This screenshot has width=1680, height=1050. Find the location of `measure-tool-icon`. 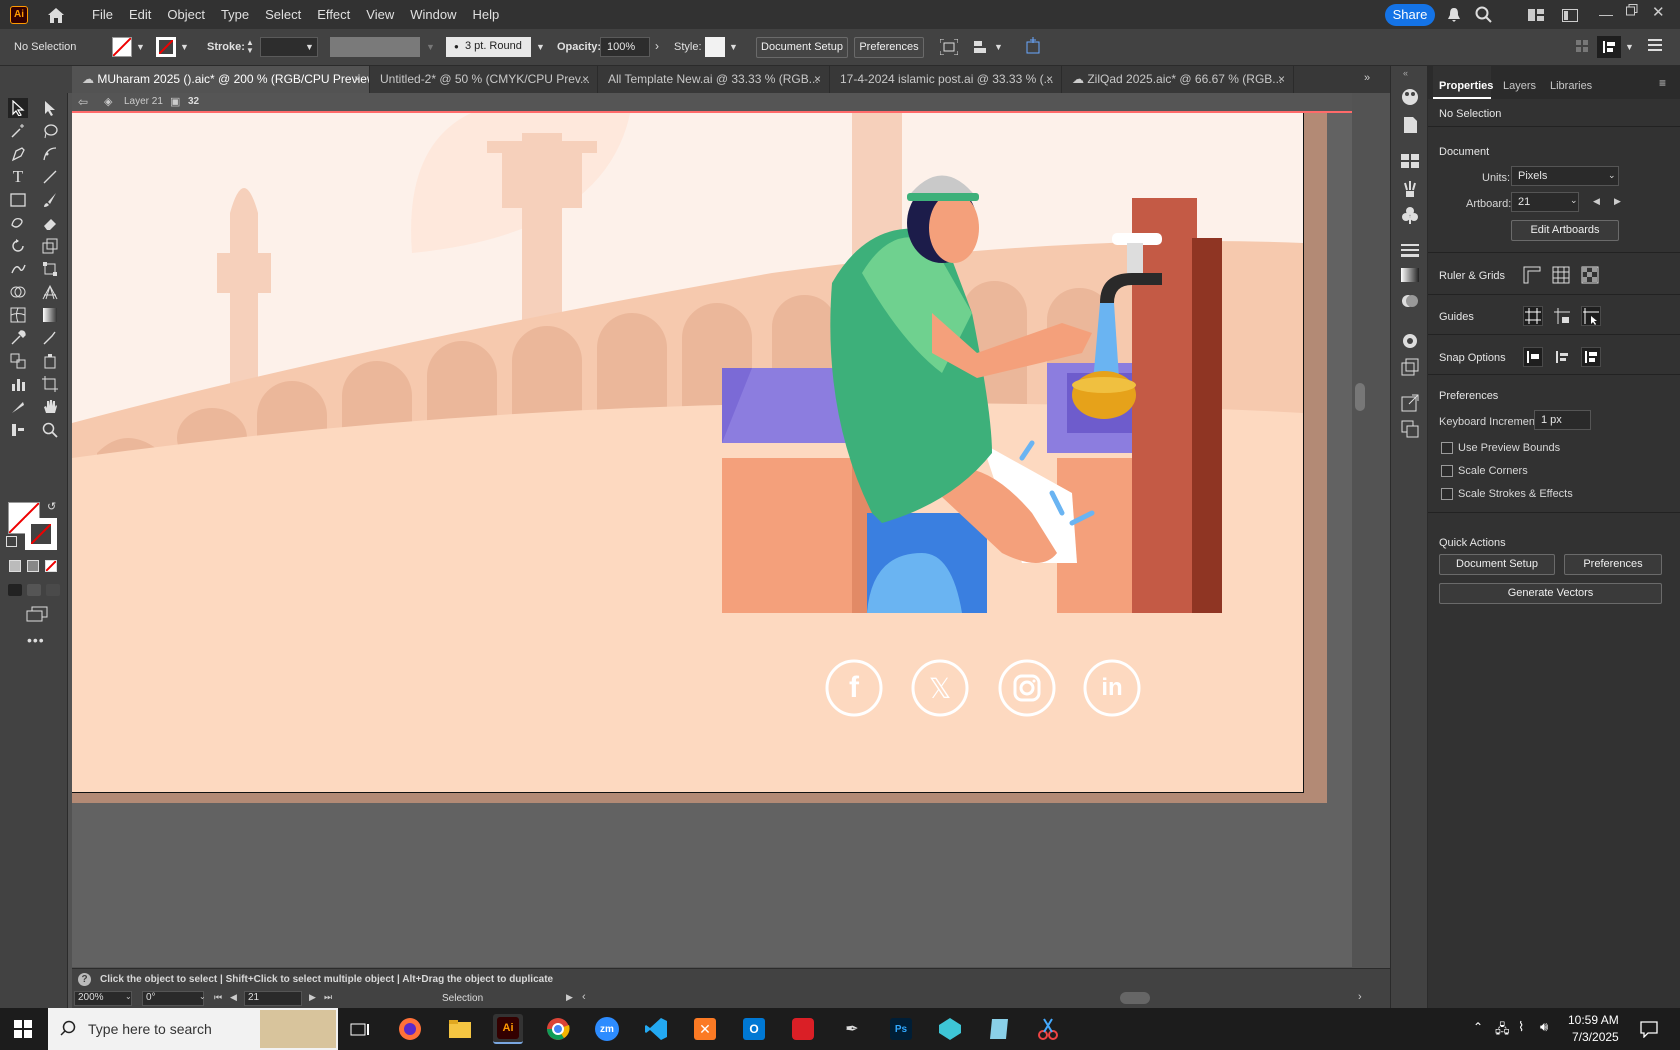

measure-tool-icon is located at coordinates (50, 338).